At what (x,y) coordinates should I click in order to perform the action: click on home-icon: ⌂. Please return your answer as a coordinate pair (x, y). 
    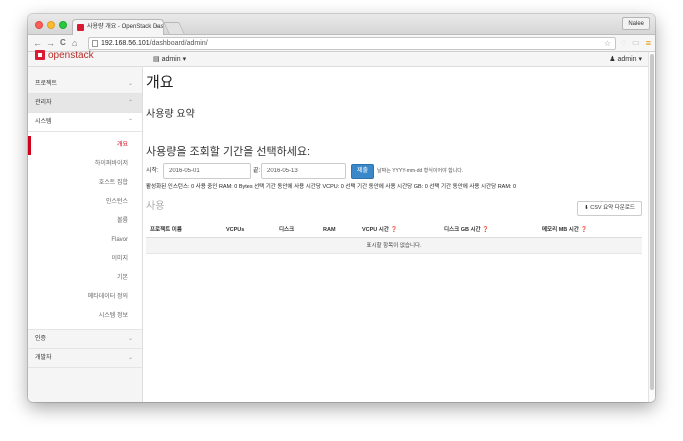
    Looking at the image, I should click on (74, 43).